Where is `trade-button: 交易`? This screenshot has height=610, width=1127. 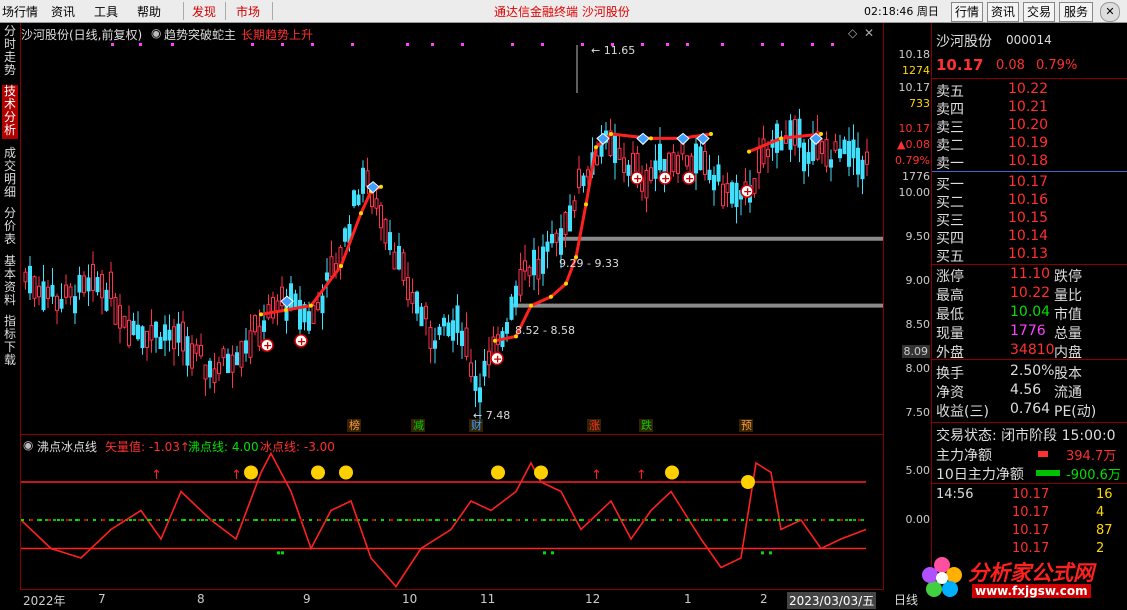 trade-button: 交易 is located at coordinates (1039, 12).